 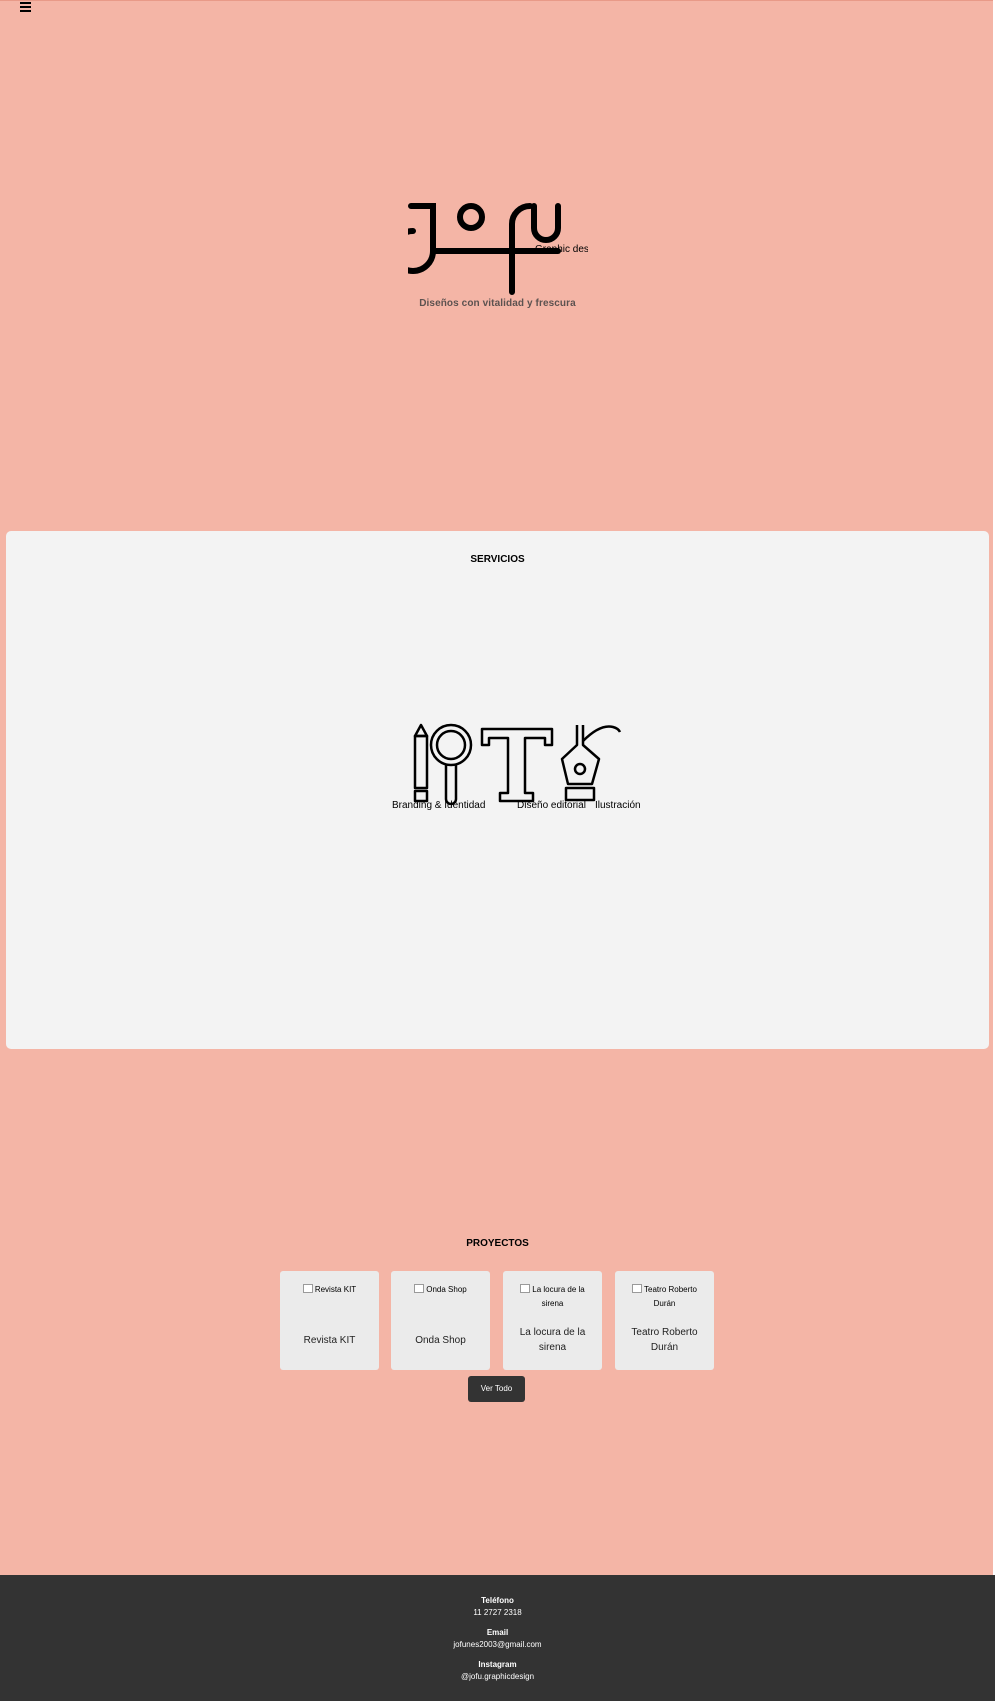 I want to click on instagram-value: @jofu.graphicdesign, so click(x=497, y=1676).